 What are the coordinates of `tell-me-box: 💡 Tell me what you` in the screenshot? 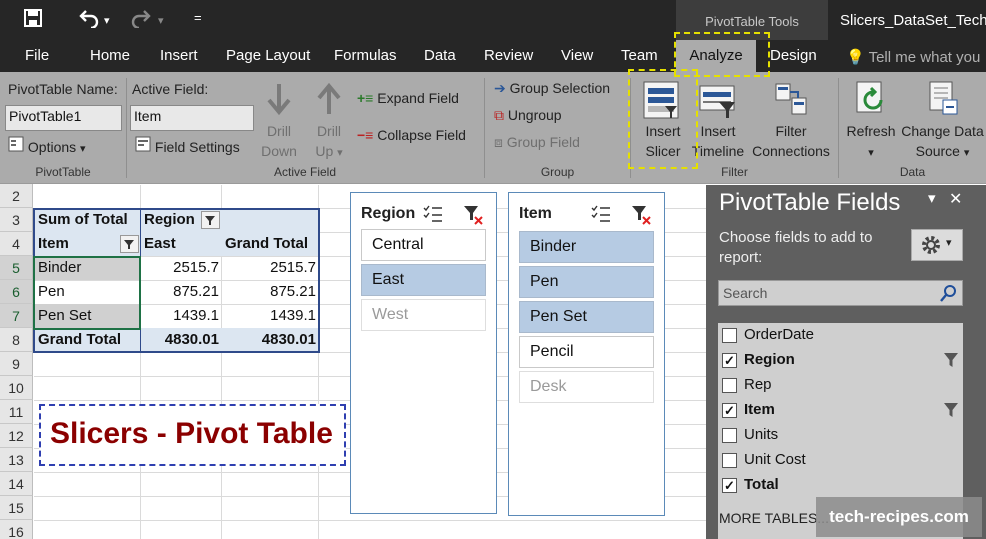 It's located at (913, 57).